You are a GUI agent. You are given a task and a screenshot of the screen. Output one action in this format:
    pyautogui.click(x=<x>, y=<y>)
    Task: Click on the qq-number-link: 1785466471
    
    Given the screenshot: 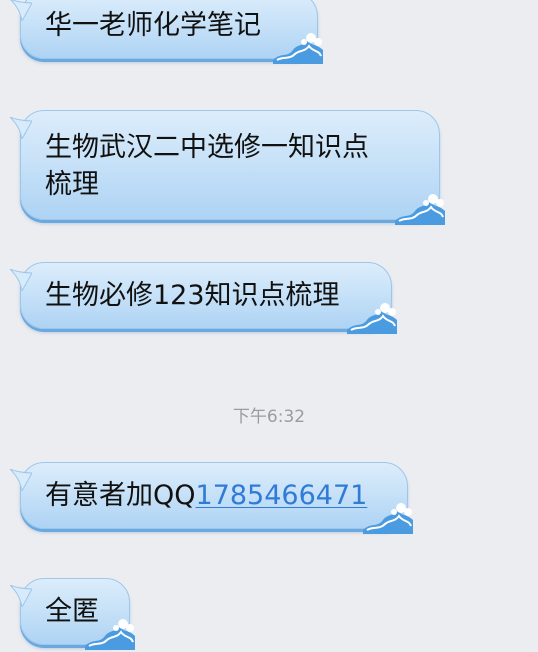 What is the action you would take?
    pyautogui.click(x=282, y=495)
    